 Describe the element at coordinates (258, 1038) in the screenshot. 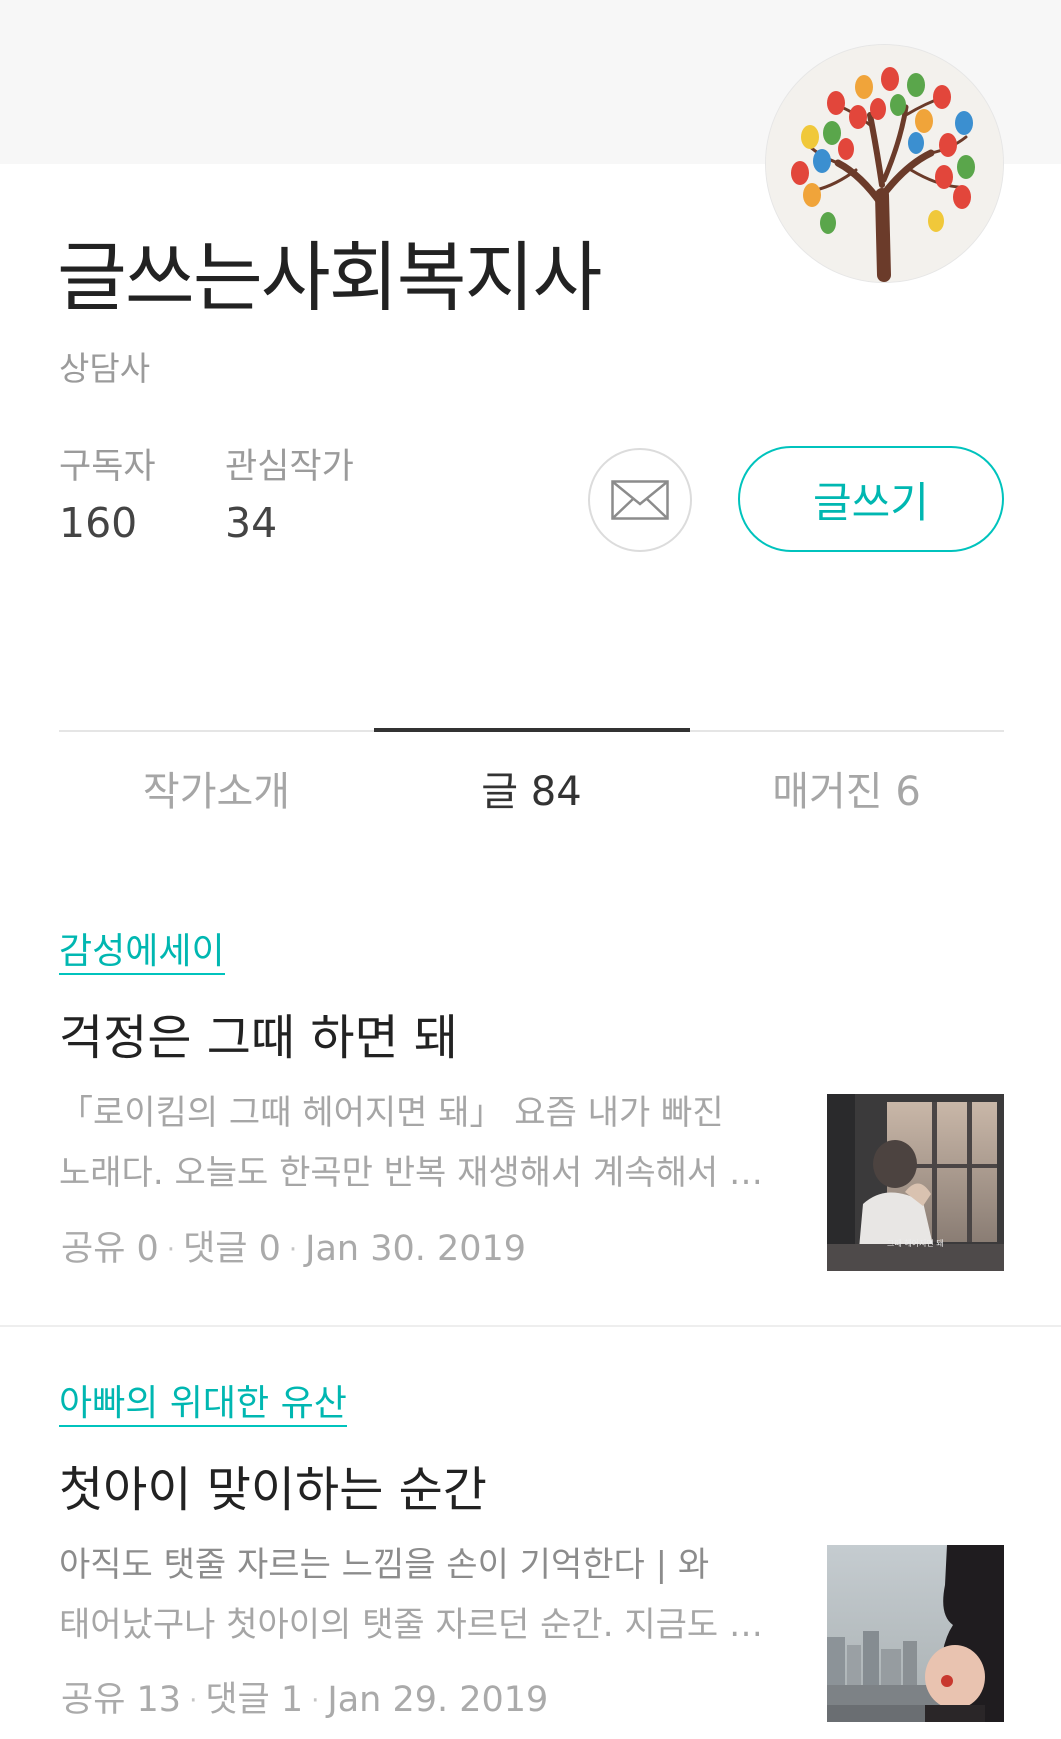

I see `article-title: 걱정은 그때 하면 돼` at that location.